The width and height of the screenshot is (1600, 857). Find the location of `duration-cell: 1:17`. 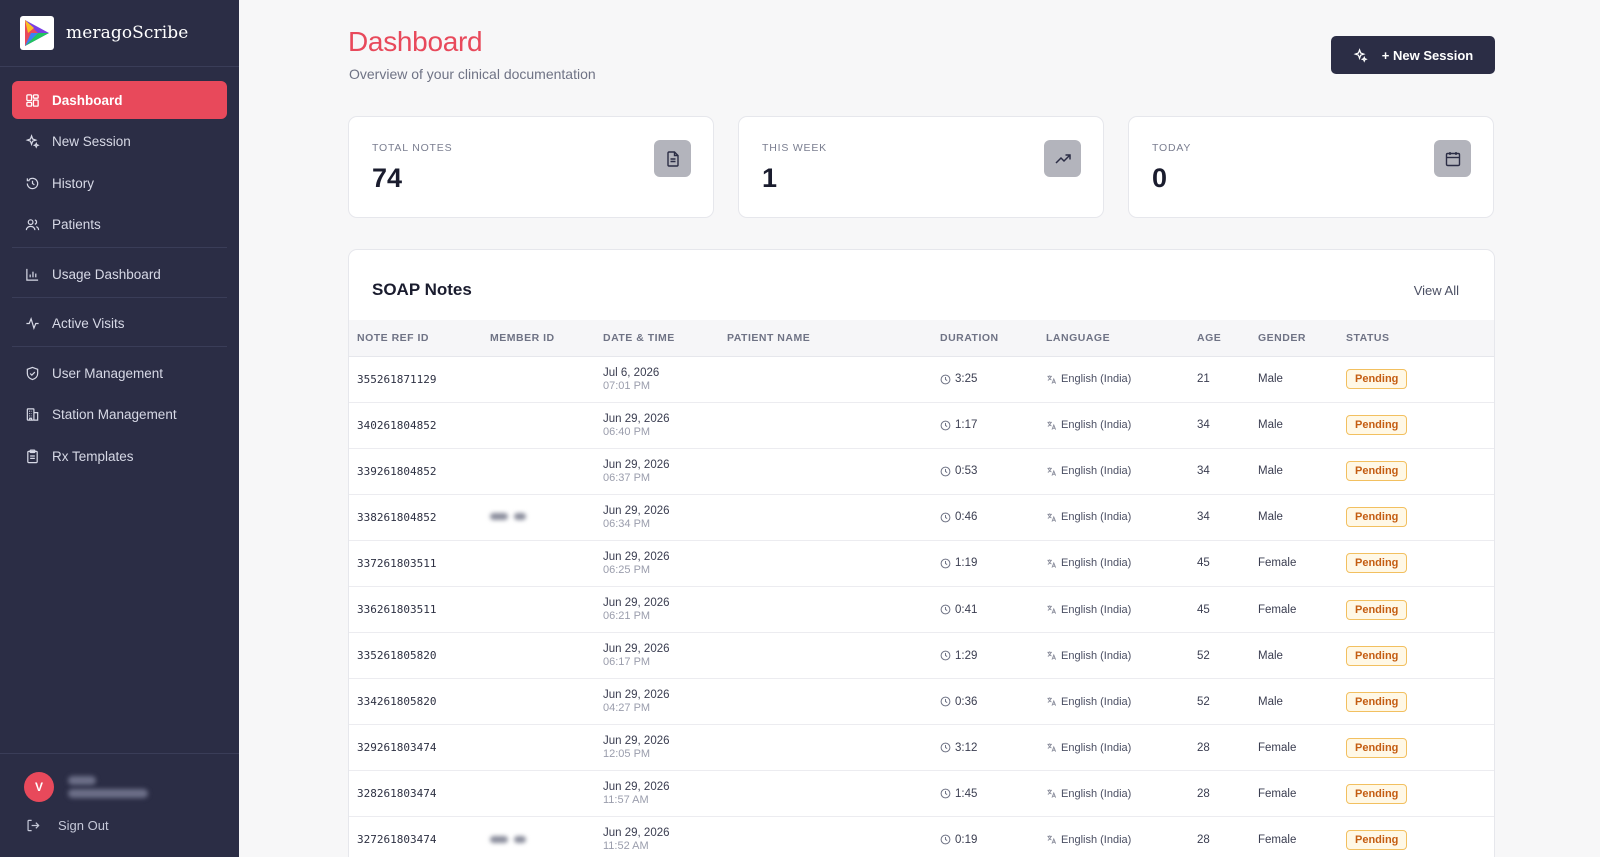

duration-cell: 1:17 is located at coordinates (993, 425).